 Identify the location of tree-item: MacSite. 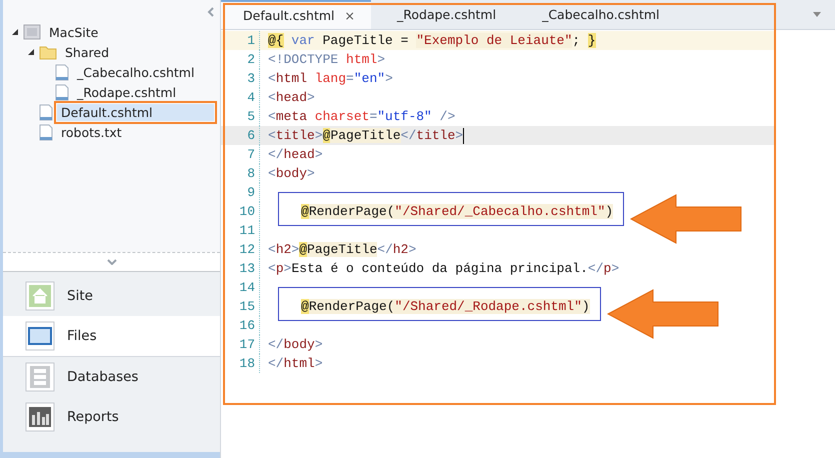
(73, 32).